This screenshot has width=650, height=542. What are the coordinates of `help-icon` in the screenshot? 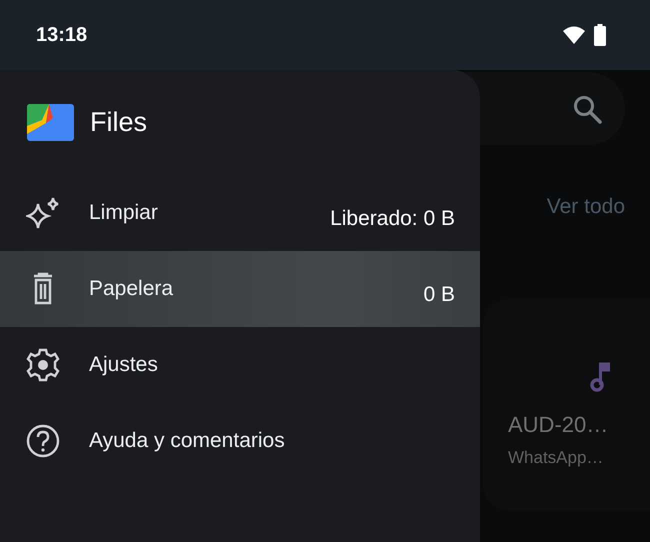 It's located at (43, 441).